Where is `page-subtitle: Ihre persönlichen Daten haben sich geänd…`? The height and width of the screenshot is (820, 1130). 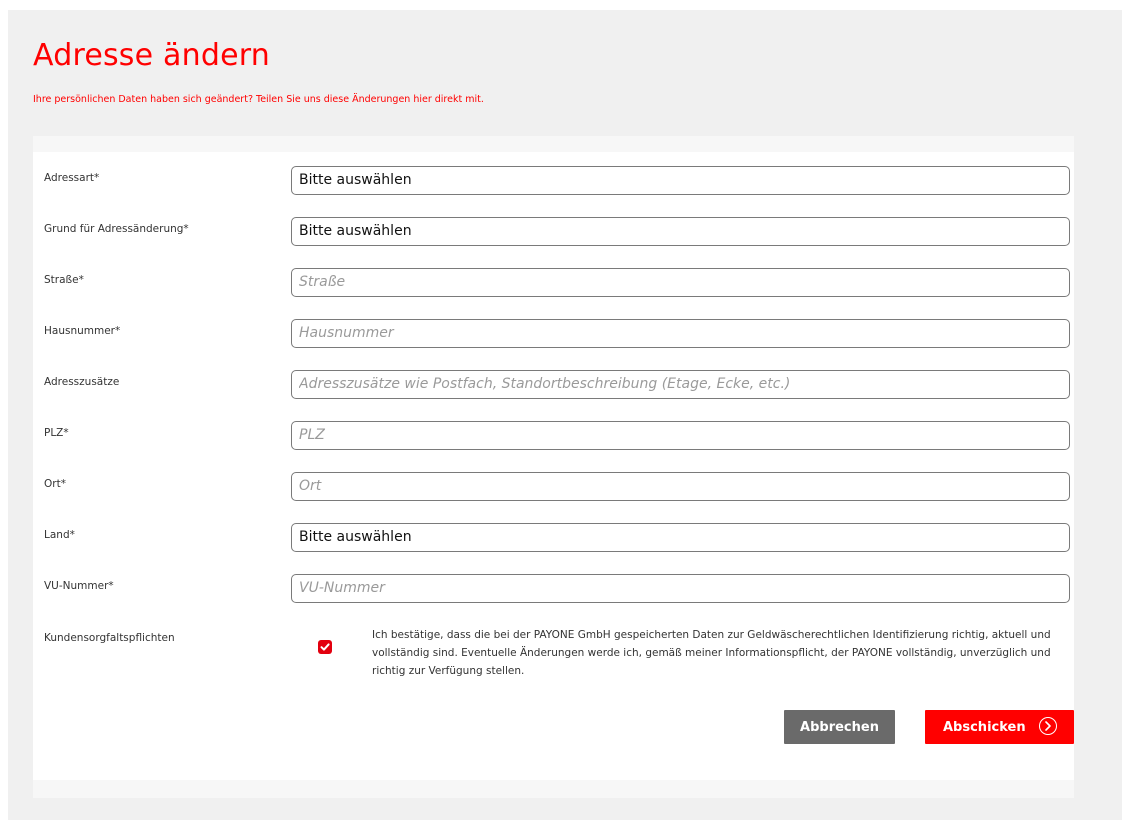 page-subtitle: Ihre persönlichen Daten haben sich geänd… is located at coordinates (258, 99).